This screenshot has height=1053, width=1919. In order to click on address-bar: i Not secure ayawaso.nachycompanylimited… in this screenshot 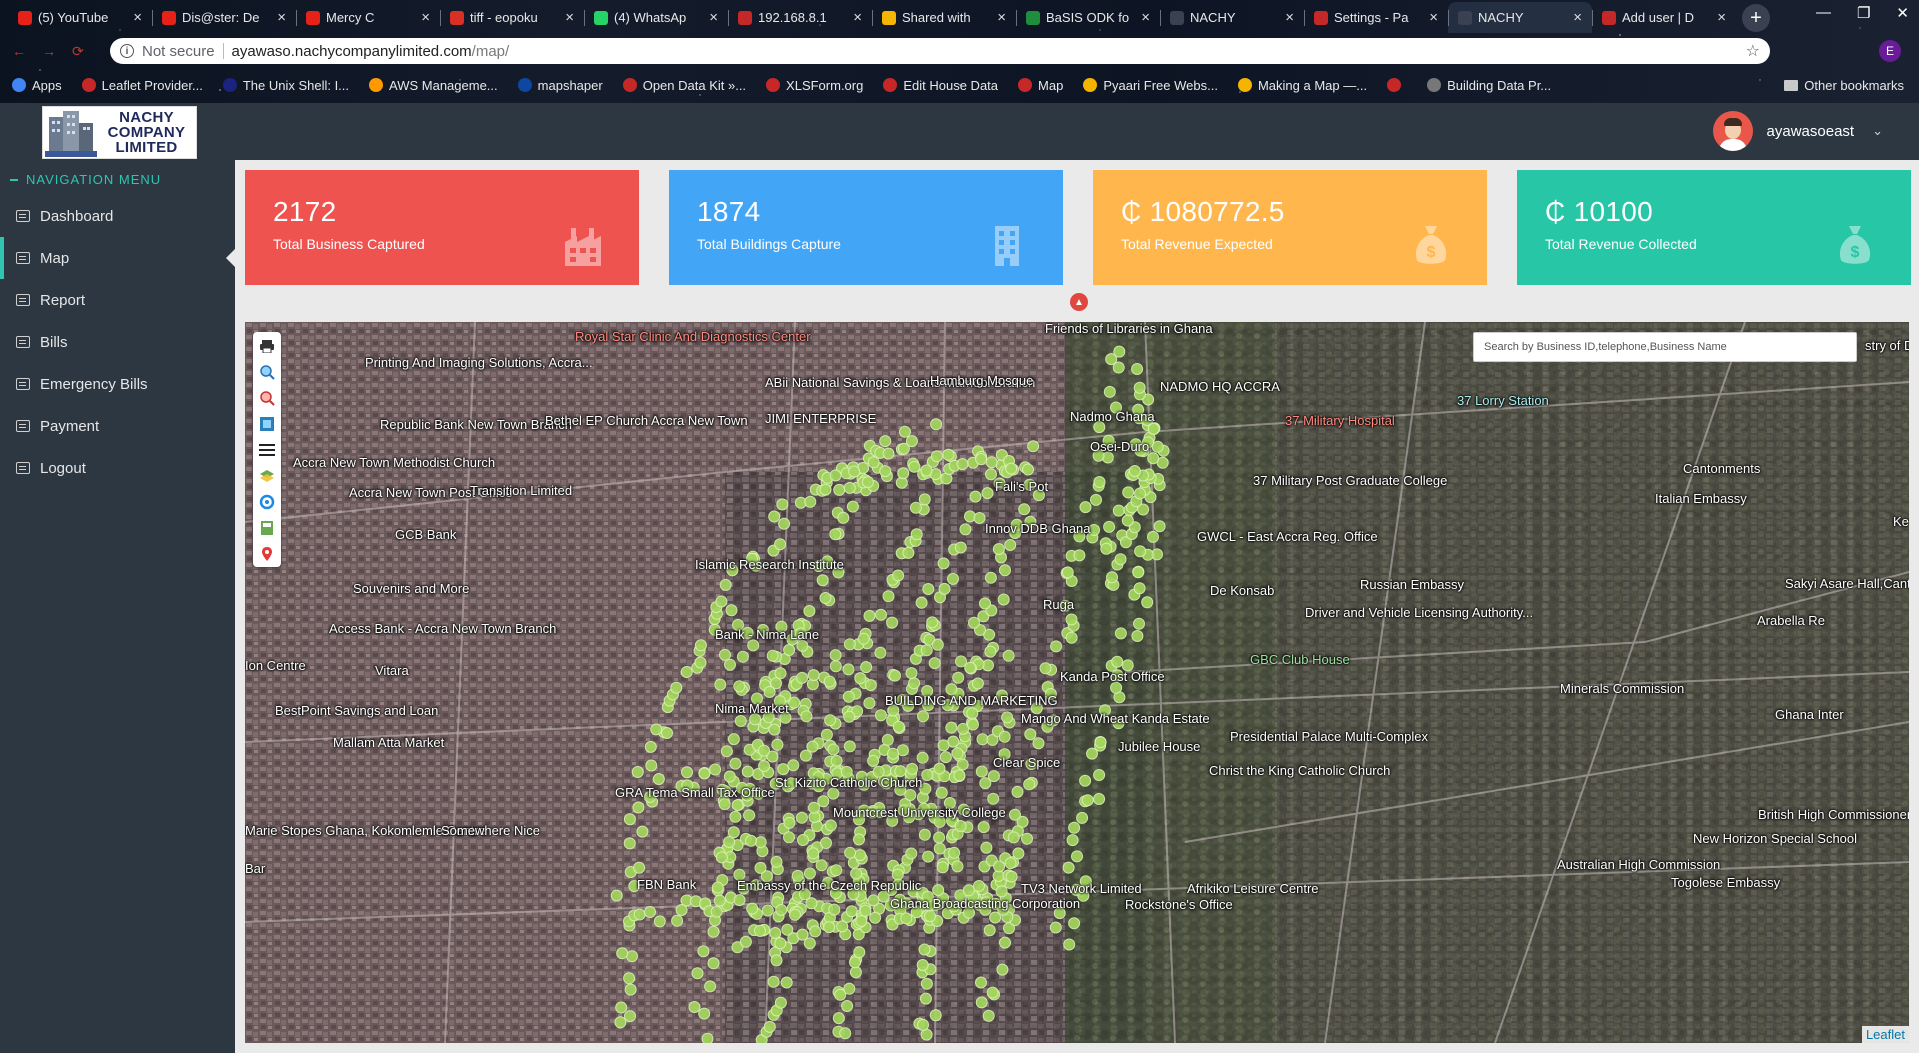, I will do `click(940, 51)`.